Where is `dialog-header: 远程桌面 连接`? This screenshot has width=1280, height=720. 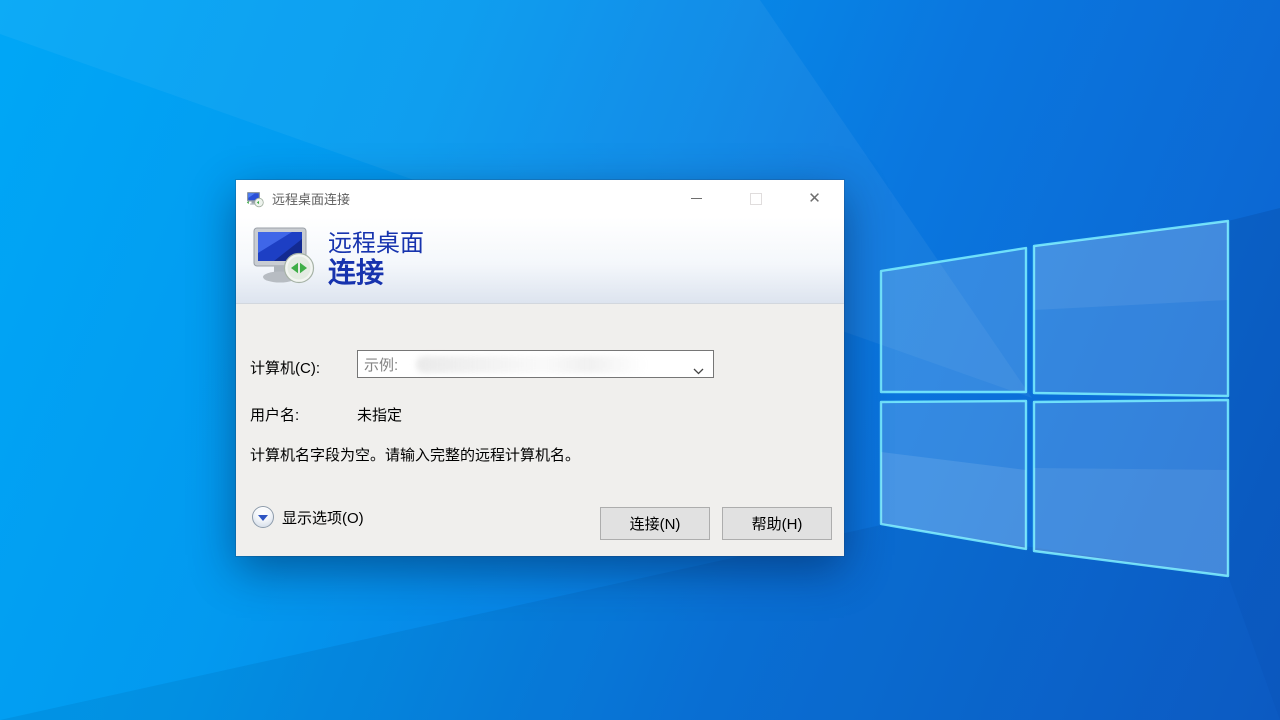 dialog-header: 远程桌面 连接 is located at coordinates (540, 260).